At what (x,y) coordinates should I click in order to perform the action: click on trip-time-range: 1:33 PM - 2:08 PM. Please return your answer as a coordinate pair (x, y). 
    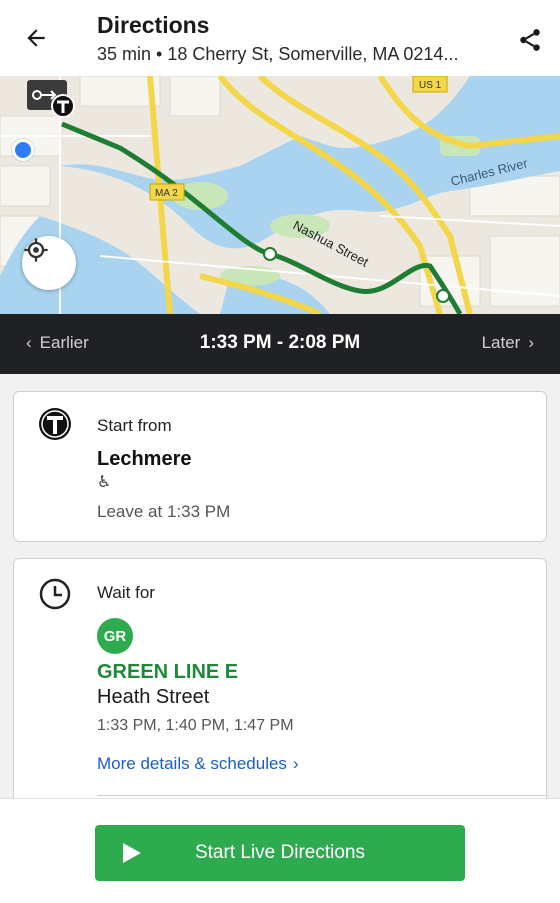
    Looking at the image, I should click on (280, 342).